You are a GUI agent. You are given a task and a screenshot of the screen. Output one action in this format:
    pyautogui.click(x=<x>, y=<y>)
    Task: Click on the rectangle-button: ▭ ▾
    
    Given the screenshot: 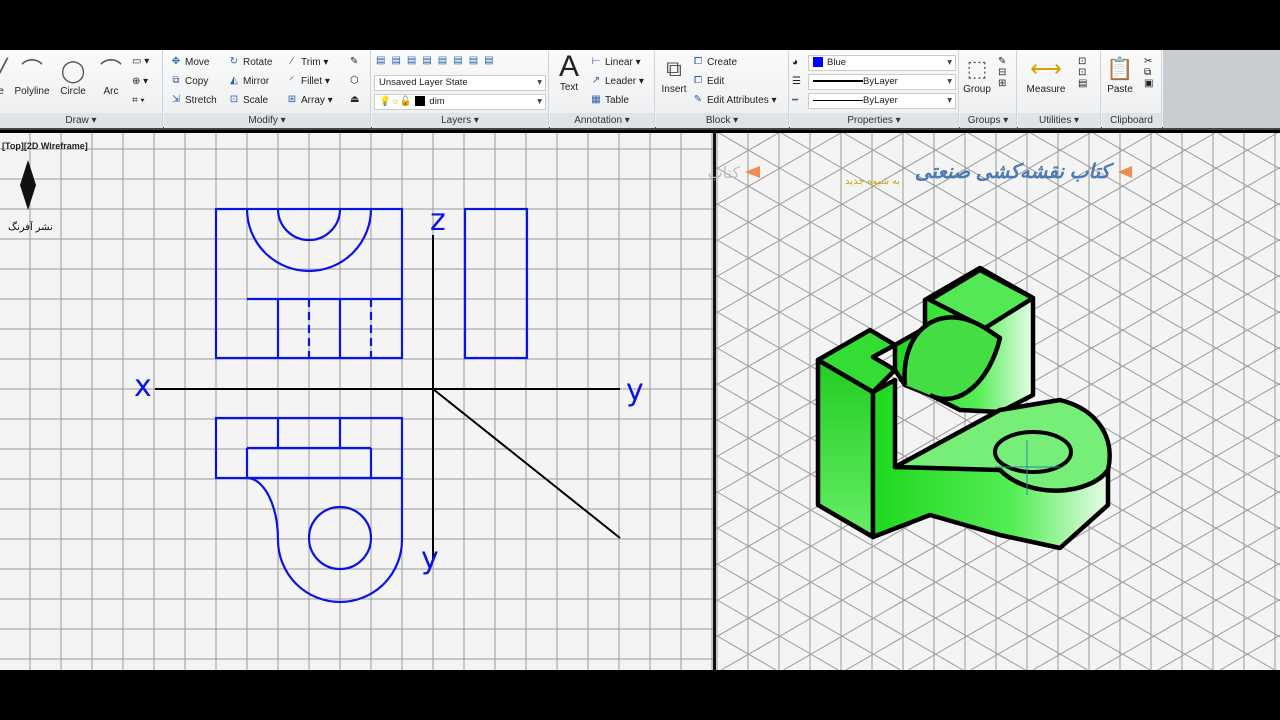 What is the action you would take?
    pyautogui.click(x=140, y=61)
    